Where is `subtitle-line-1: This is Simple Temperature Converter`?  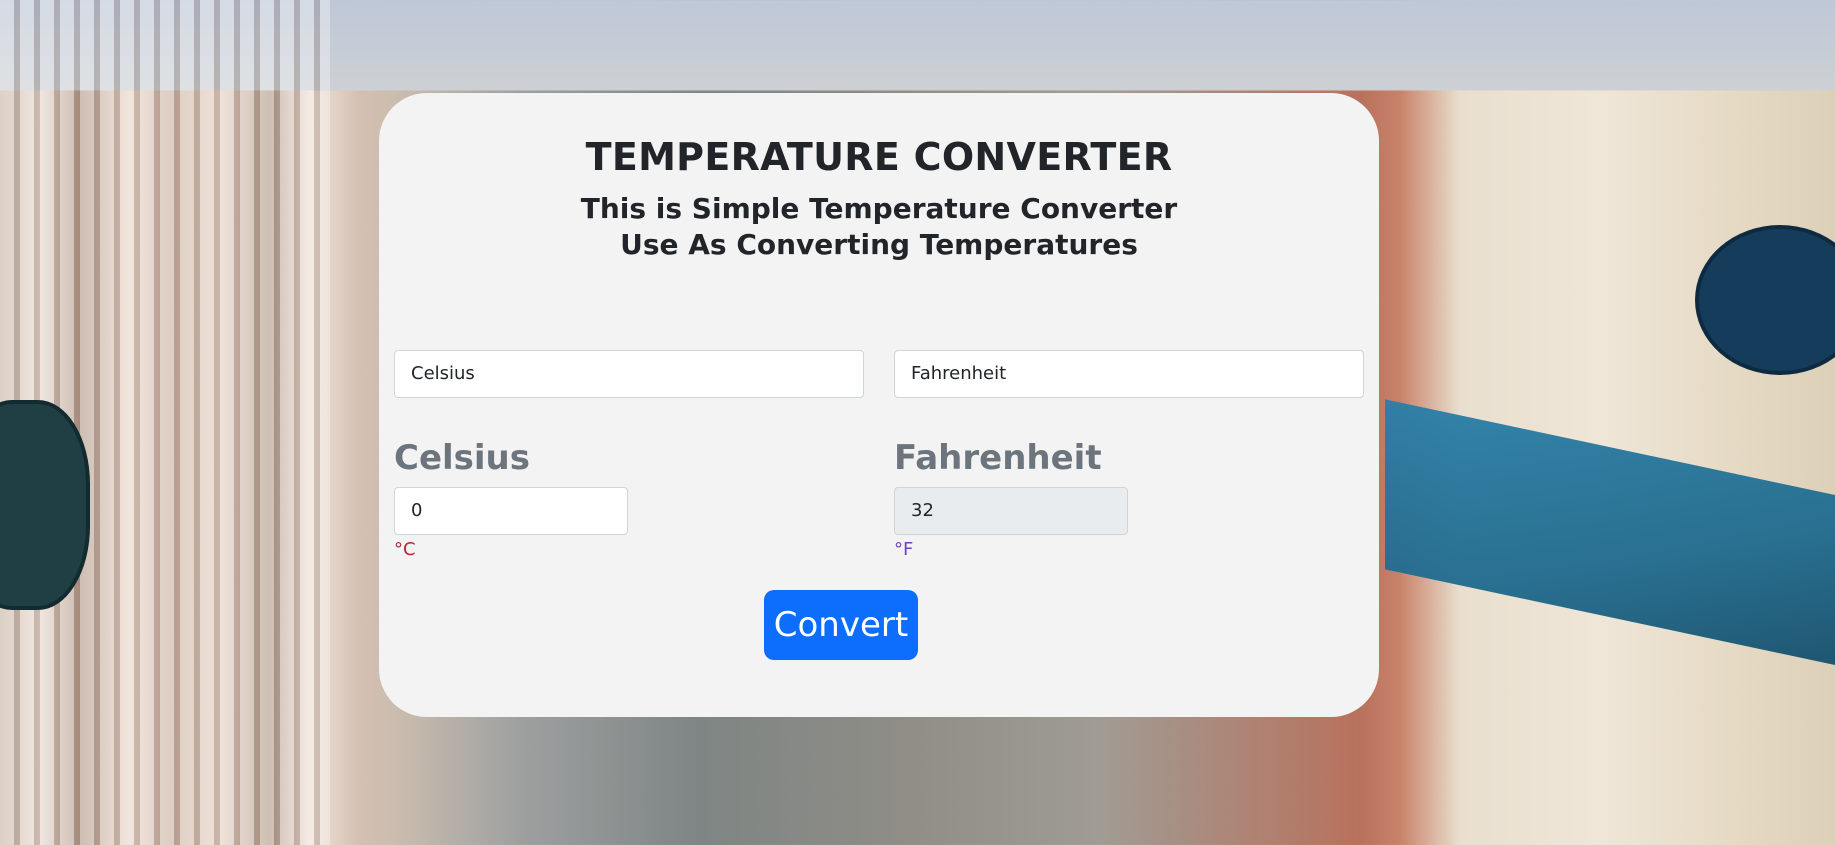
subtitle-line-1: This is Simple Temperature Converter is located at coordinates (879, 208).